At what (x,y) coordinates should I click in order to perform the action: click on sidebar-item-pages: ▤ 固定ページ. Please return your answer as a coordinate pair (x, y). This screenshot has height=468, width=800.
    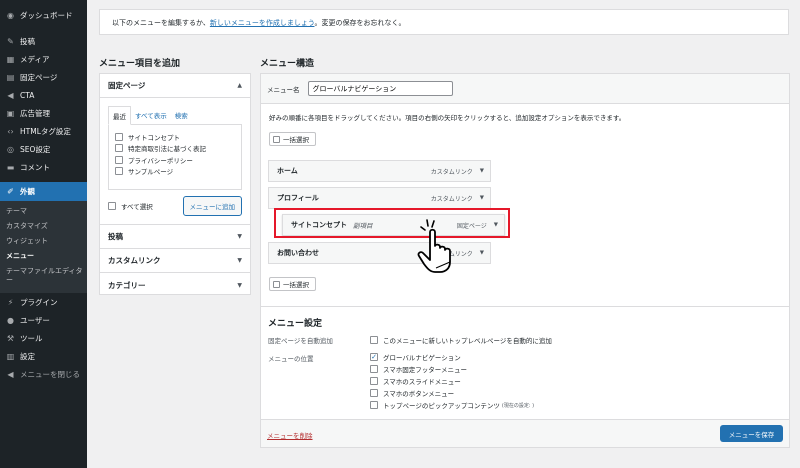
    Looking at the image, I should click on (43, 77).